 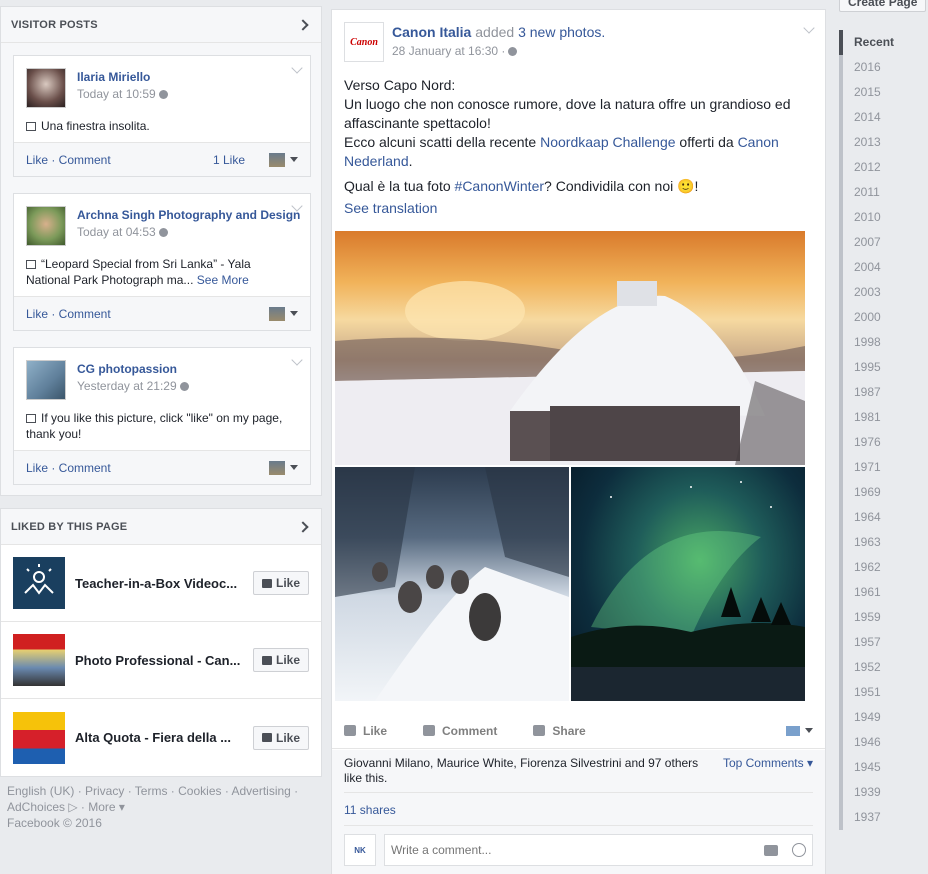 I want to click on like-label: Like, so click(x=375, y=730).